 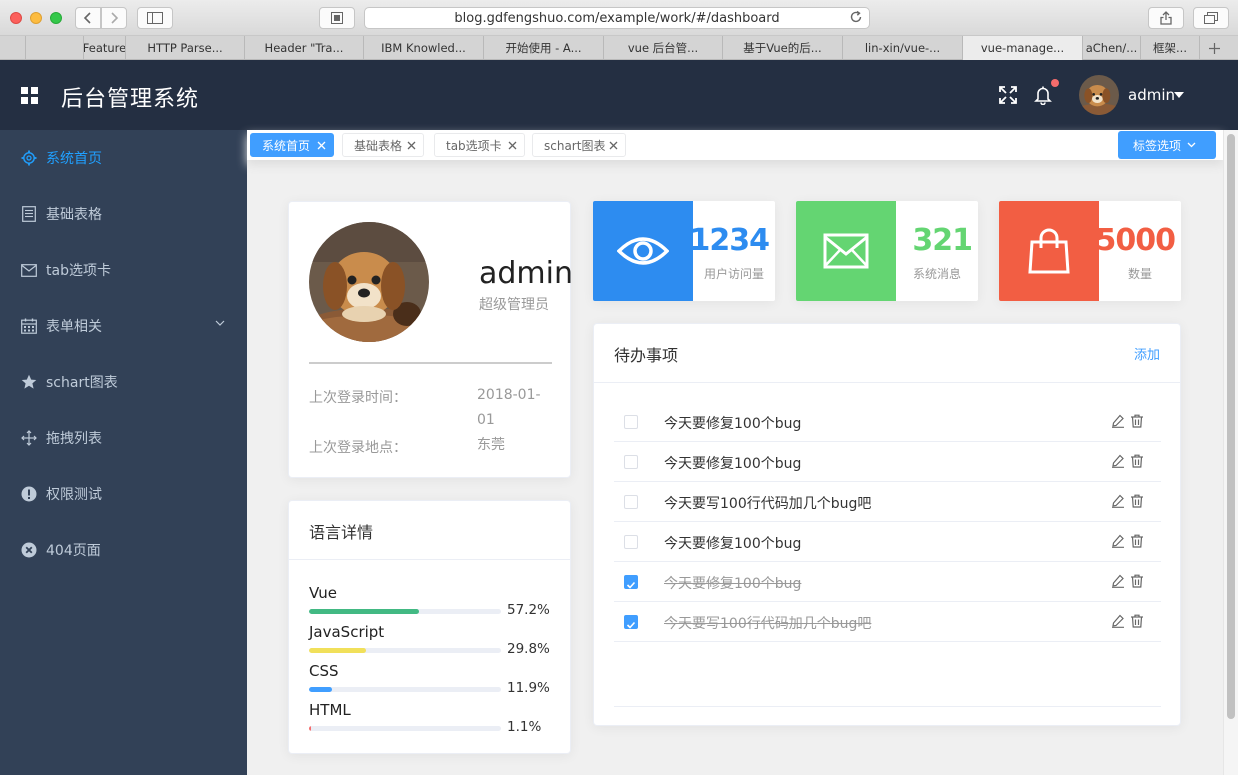 I want to click on page-scrollbar, so click(x=1230, y=452).